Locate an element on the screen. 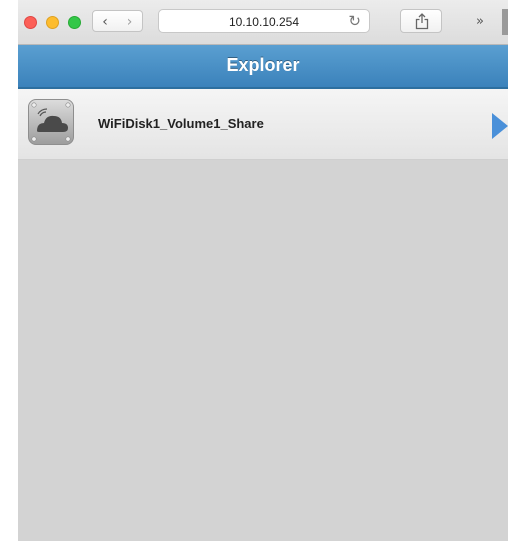 This screenshot has height=541, width=508. back-button: ‹ is located at coordinates (105, 21).